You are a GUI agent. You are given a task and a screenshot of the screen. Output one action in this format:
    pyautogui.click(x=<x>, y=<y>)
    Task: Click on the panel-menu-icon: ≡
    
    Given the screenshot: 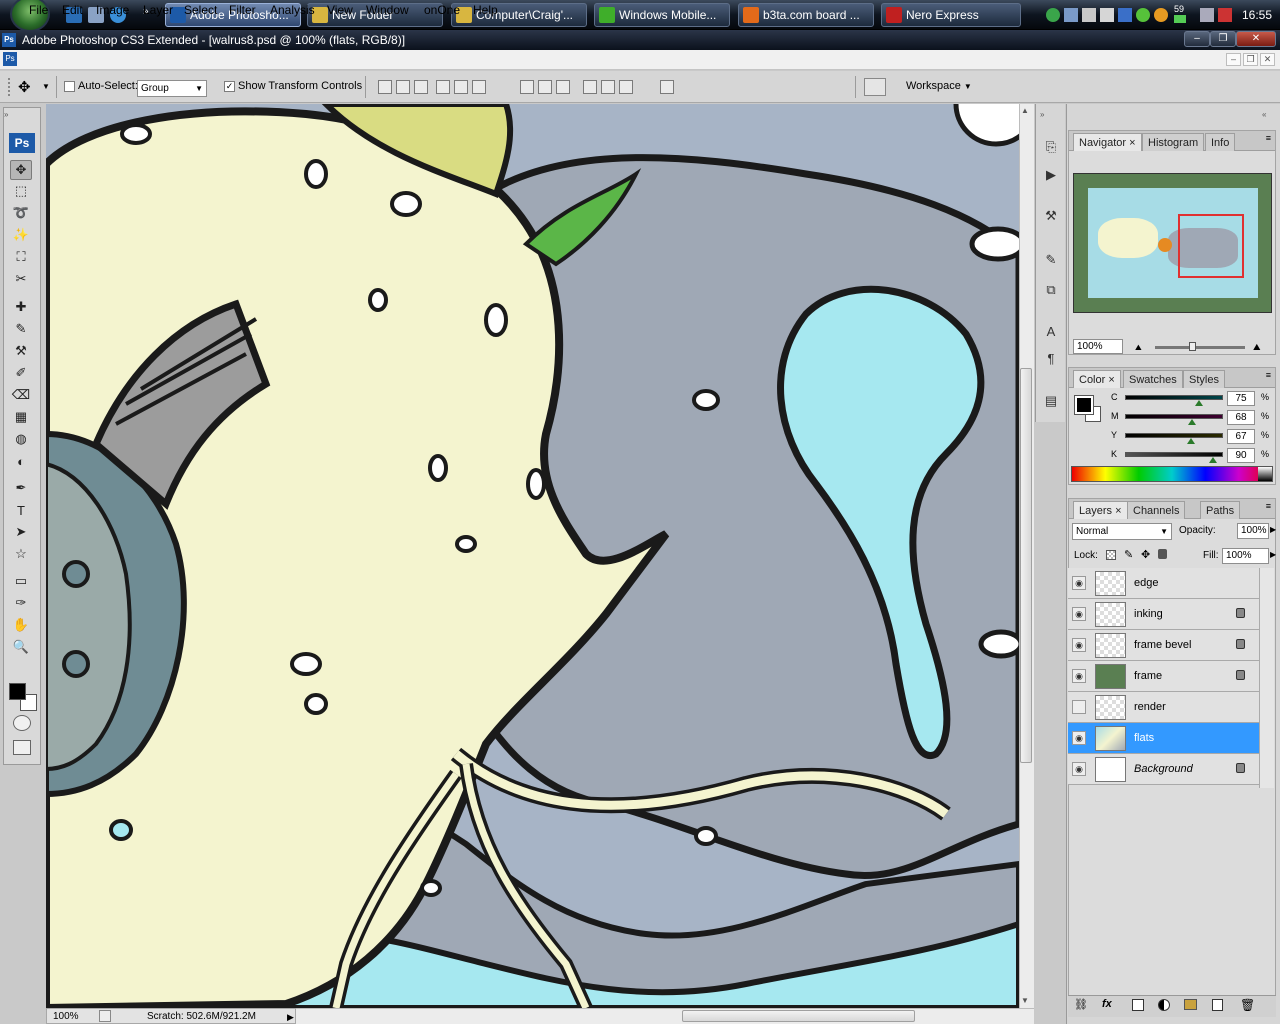 What is the action you would take?
    pyautogui.click(x=1268, y=138)
    